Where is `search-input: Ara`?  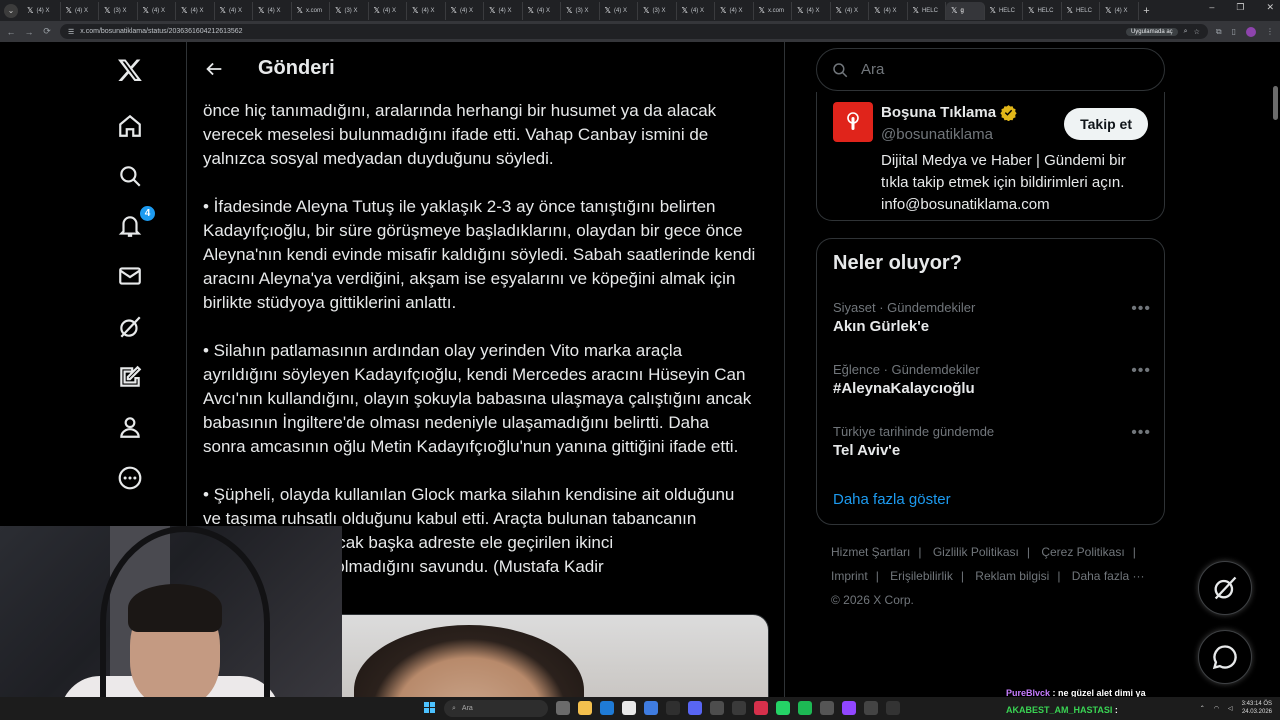 search-input: Ara is located at coordinates (990, 69).